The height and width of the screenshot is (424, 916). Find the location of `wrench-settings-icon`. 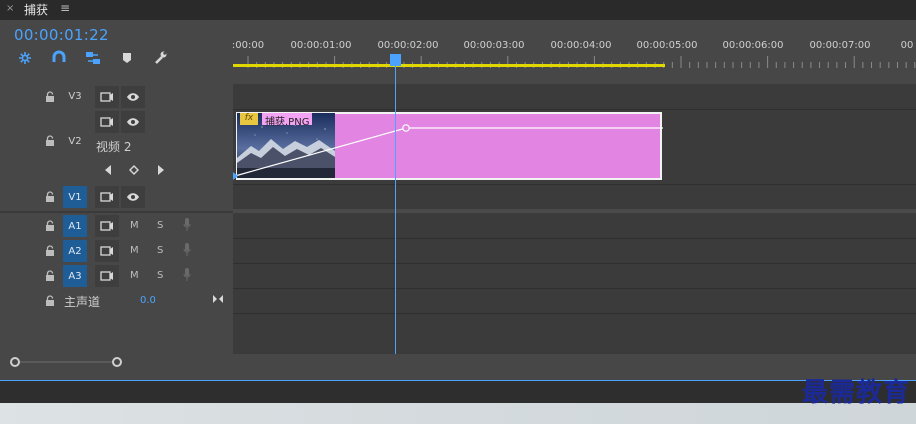

wrench-settings-icon is located at coordinates (160, 58).